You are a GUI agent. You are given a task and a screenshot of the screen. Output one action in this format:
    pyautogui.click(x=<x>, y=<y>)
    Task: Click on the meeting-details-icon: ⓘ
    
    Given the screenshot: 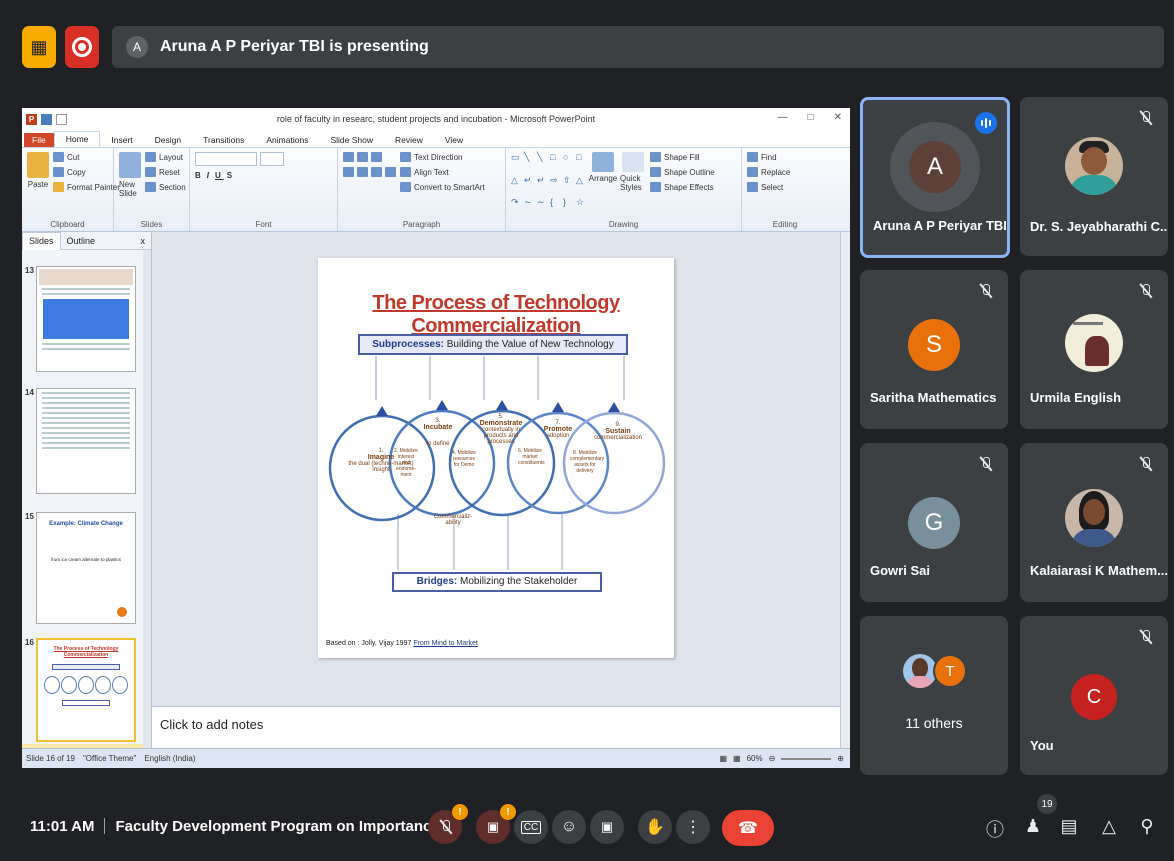 What is the action you would take?
    pyautogui.click(x=995, y=829)
    